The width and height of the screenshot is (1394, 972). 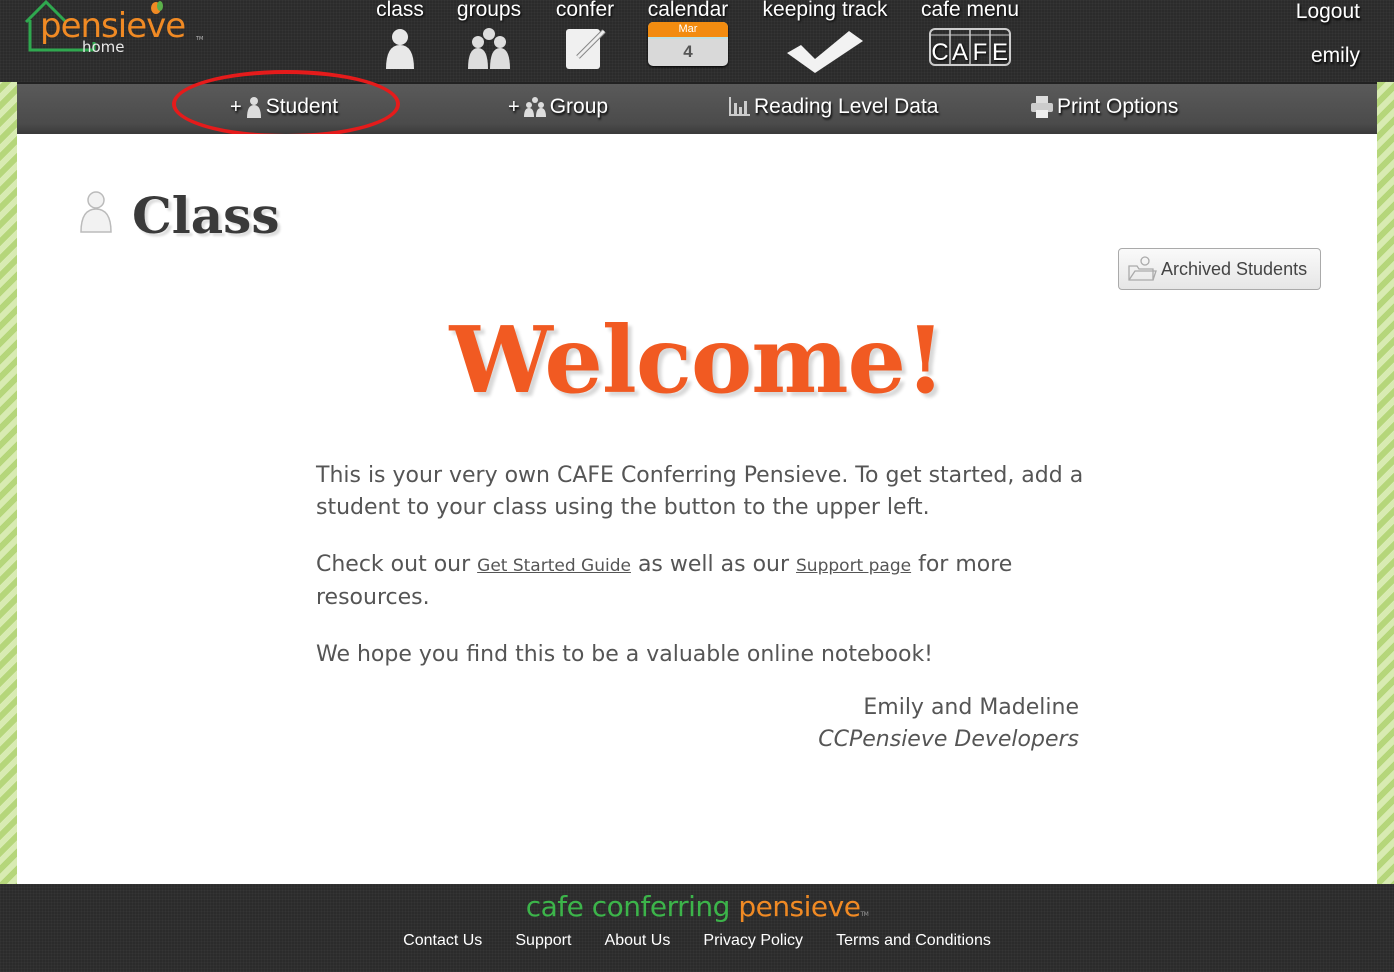 I want to click on footer-link-terms: Terms and Conditions, so click(x=913, y=941).